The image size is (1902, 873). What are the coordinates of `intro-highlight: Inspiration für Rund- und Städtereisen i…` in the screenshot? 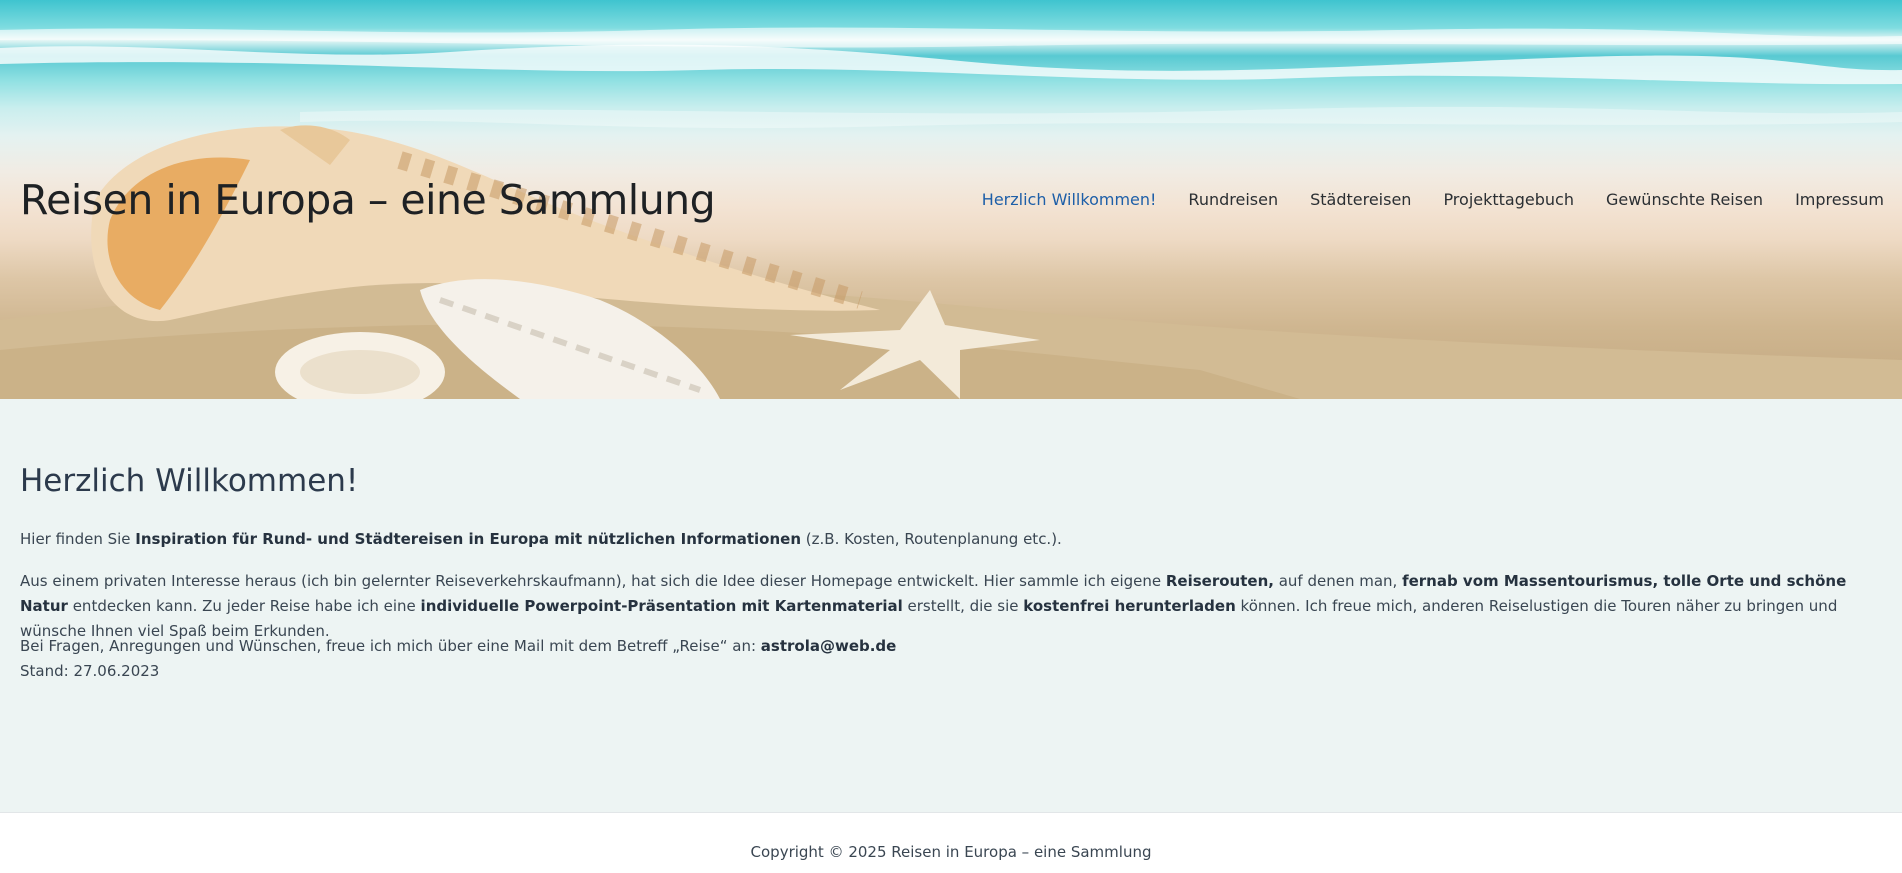 It's located at (468, 539).